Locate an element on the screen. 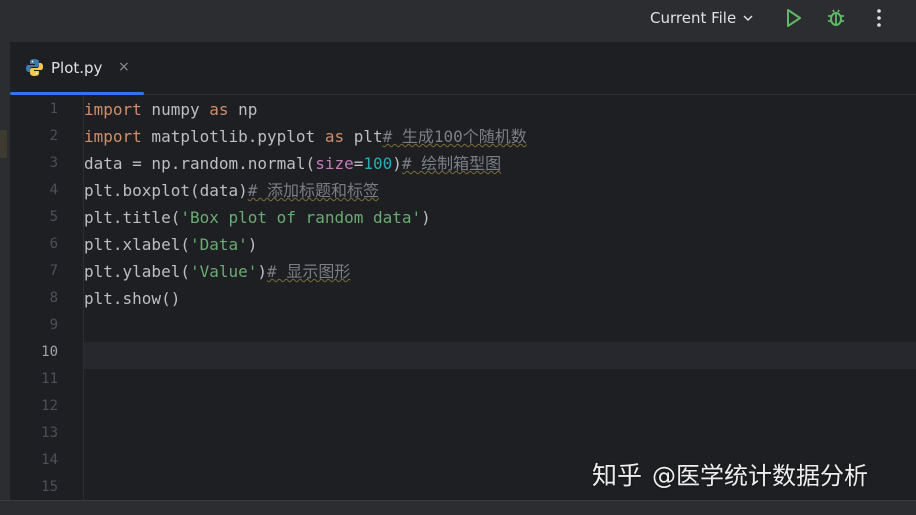  watermark-author: @医学统计数据分析 is located at coordinates (760, 476).